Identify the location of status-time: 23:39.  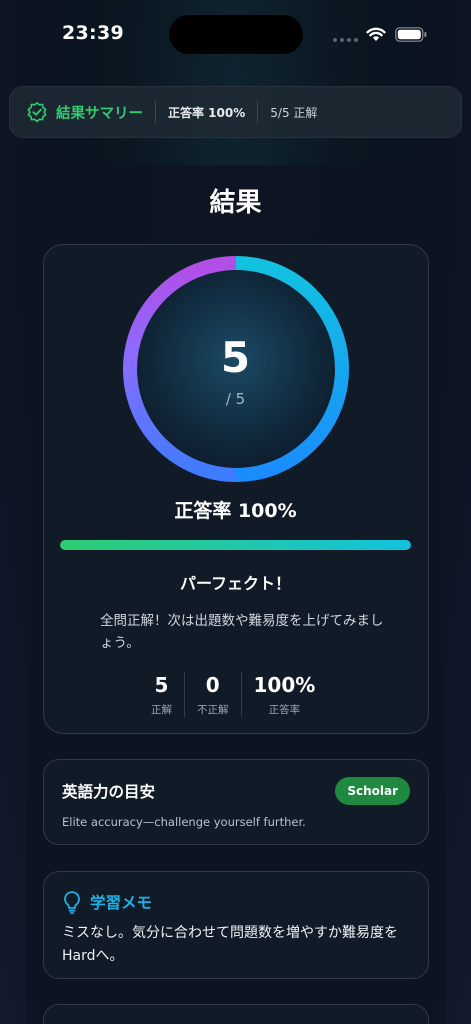
(93, 33).